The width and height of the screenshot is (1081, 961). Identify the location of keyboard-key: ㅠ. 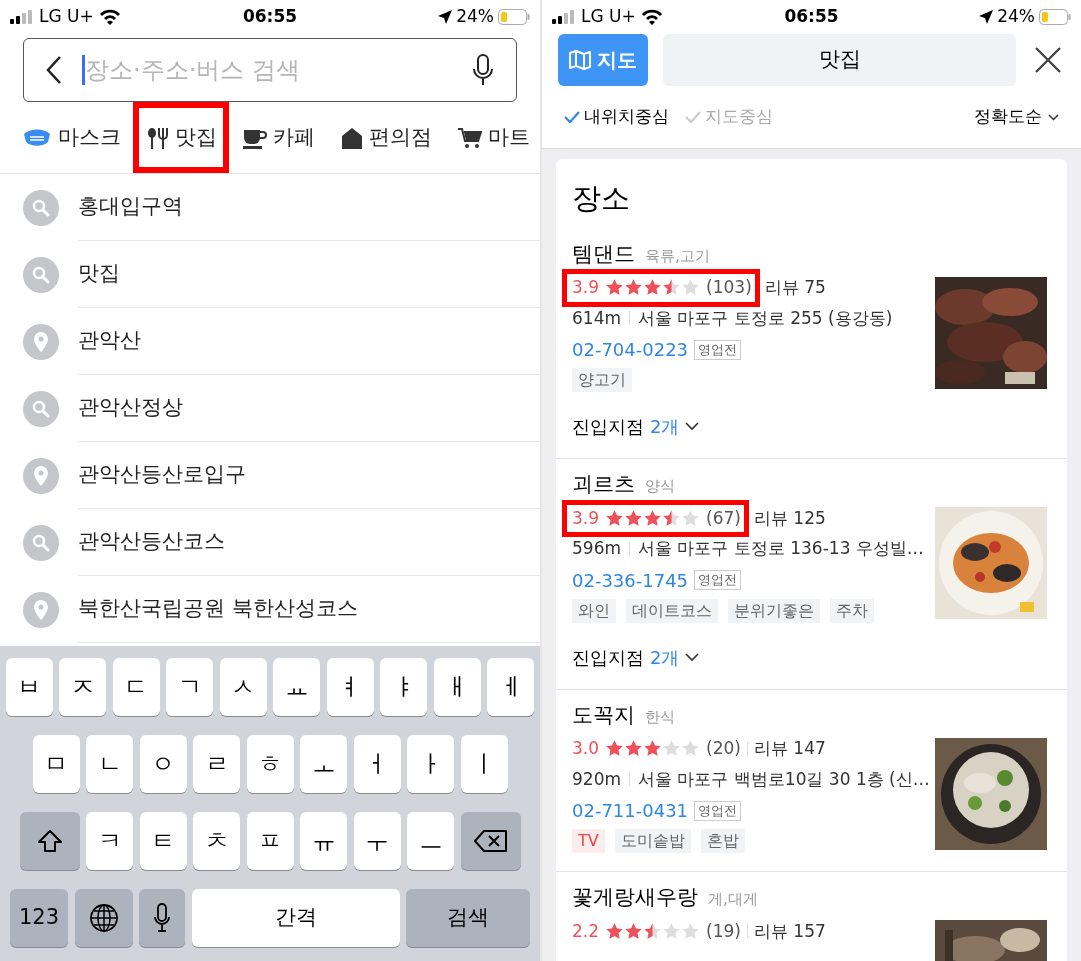
(323, 841).